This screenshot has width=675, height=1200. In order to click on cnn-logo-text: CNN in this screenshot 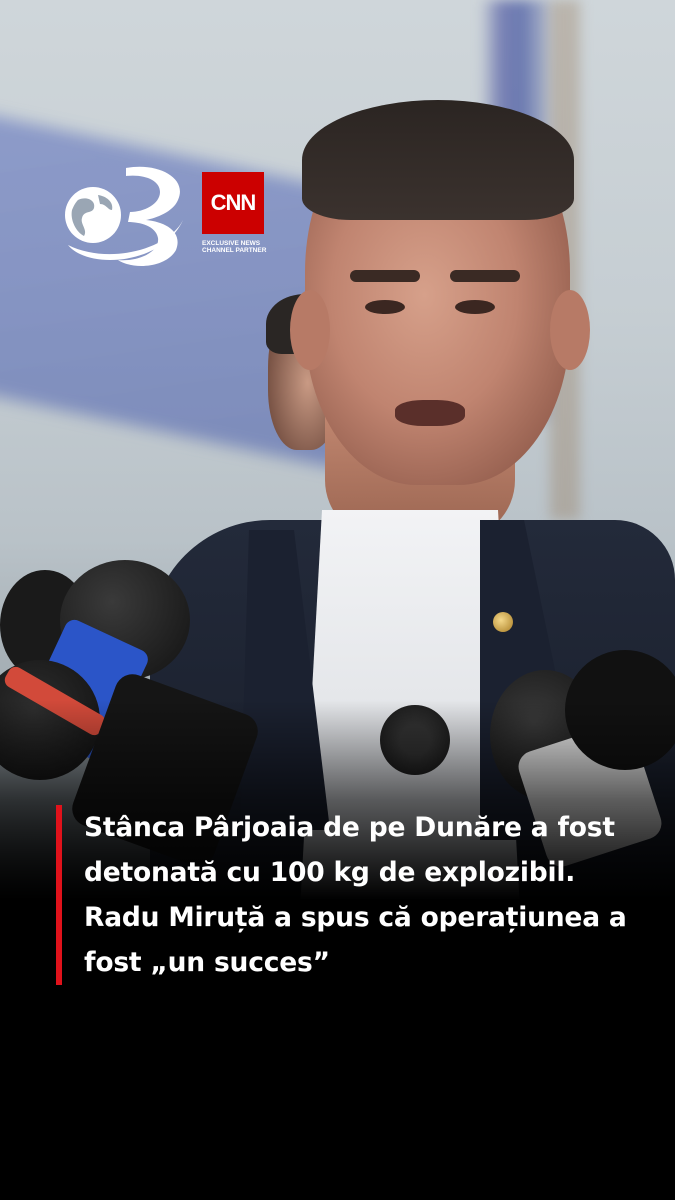, I will do `click(233, 202)`.